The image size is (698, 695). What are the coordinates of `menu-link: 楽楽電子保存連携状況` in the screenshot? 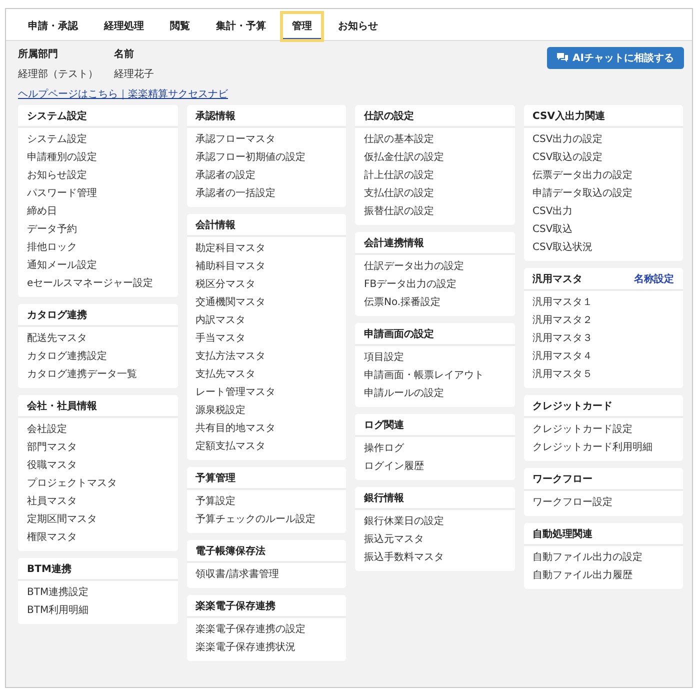 It's located at (245, 648).